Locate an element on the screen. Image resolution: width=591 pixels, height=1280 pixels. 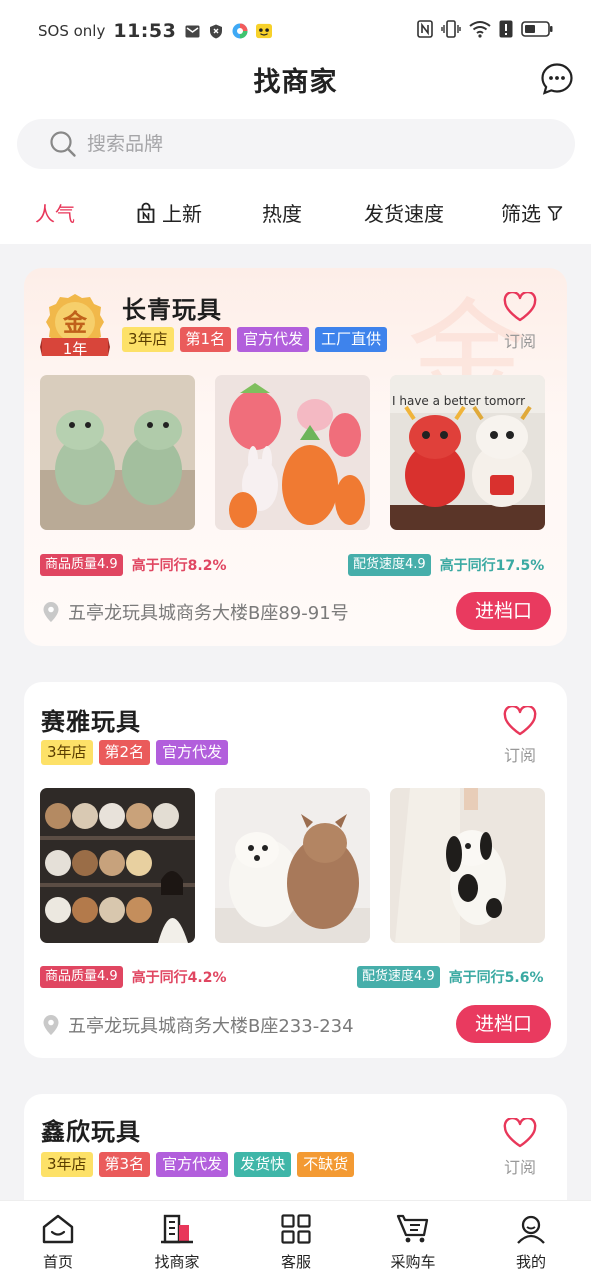
nfc-icon is located at coordinates (425, 31).